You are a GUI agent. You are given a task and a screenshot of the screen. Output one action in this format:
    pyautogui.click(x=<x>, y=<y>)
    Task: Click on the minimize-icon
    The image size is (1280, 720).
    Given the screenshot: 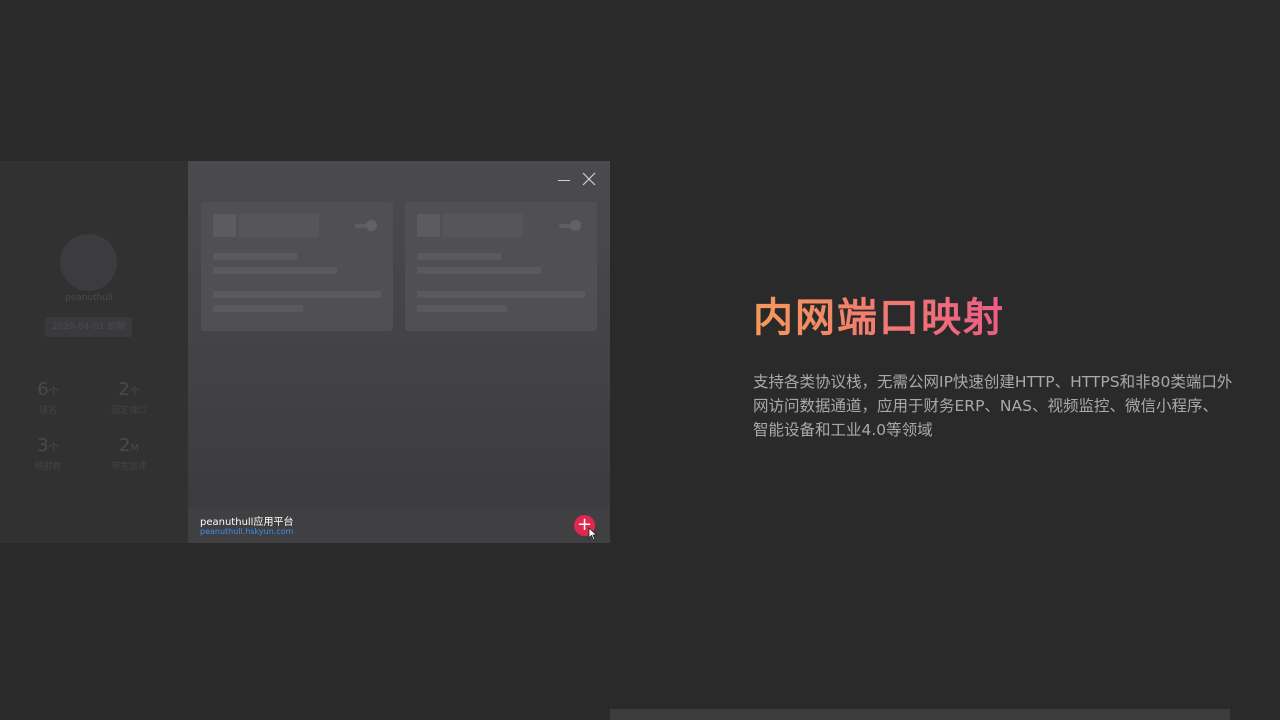 What is the action you would take?
    pyautogui.click(x=564, y=180)
    